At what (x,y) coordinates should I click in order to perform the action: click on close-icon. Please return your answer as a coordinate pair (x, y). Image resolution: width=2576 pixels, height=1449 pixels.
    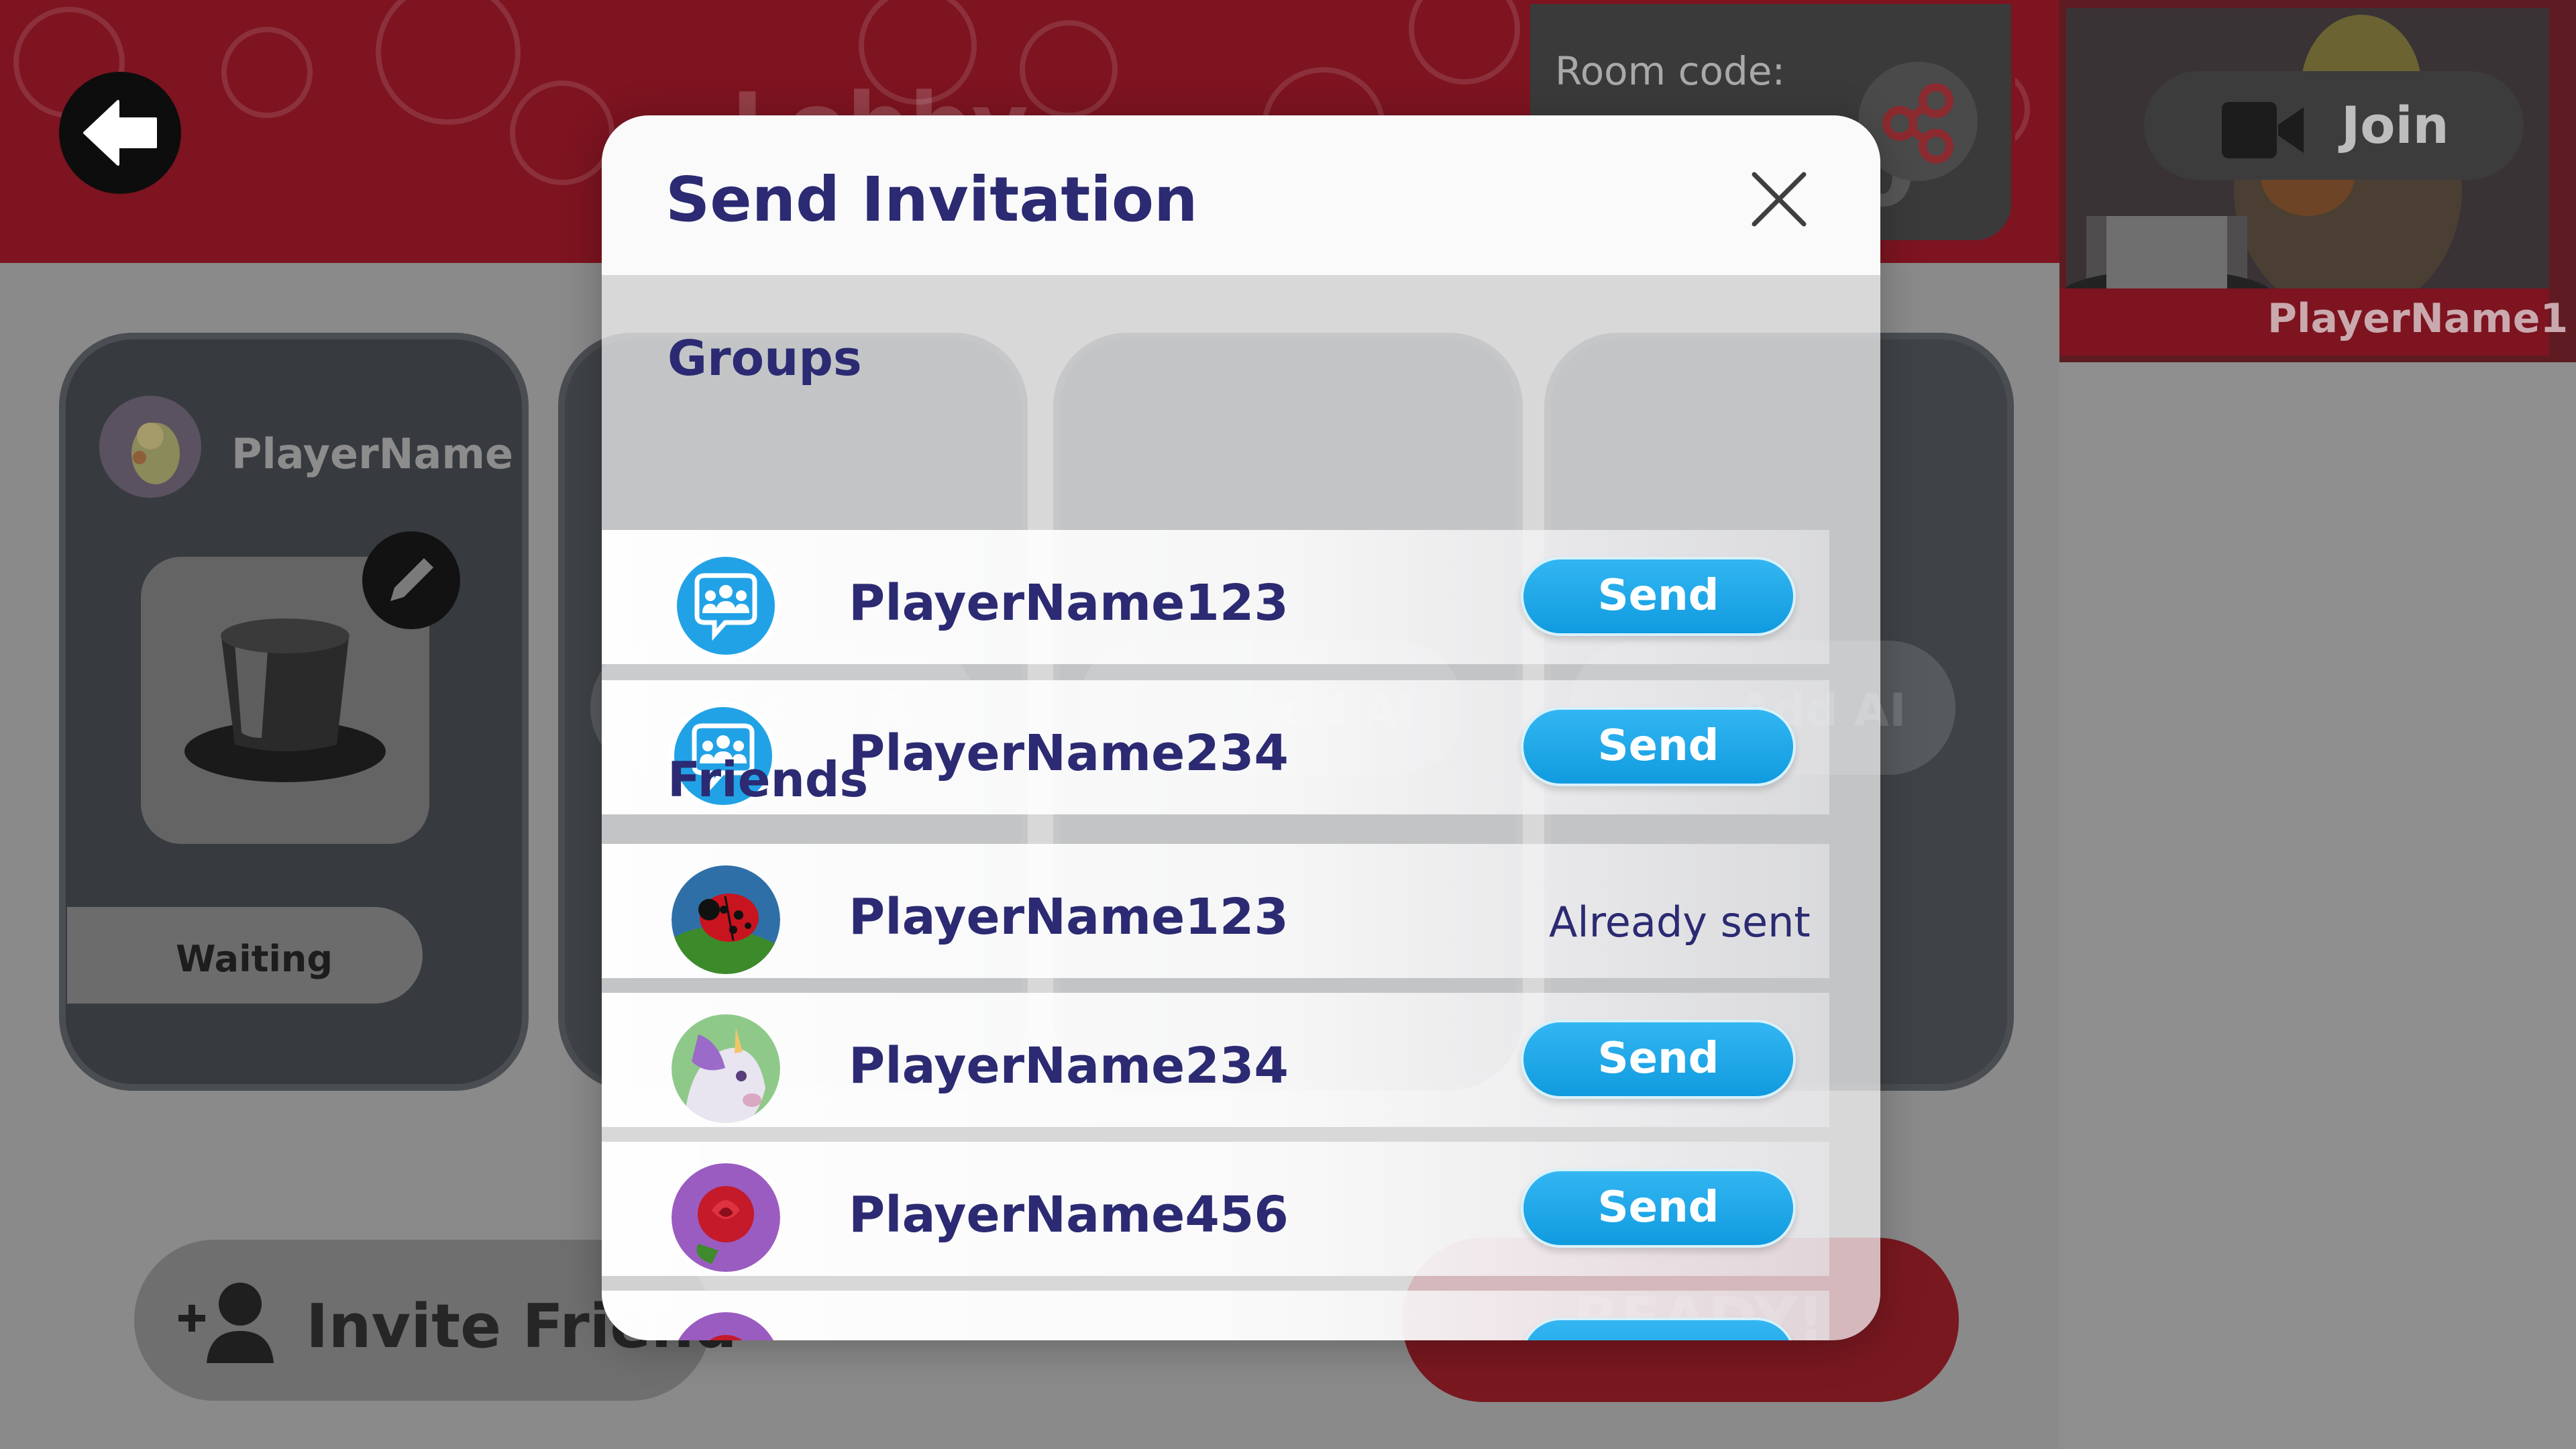
    Looking at the image, I should click on (1779, 199).